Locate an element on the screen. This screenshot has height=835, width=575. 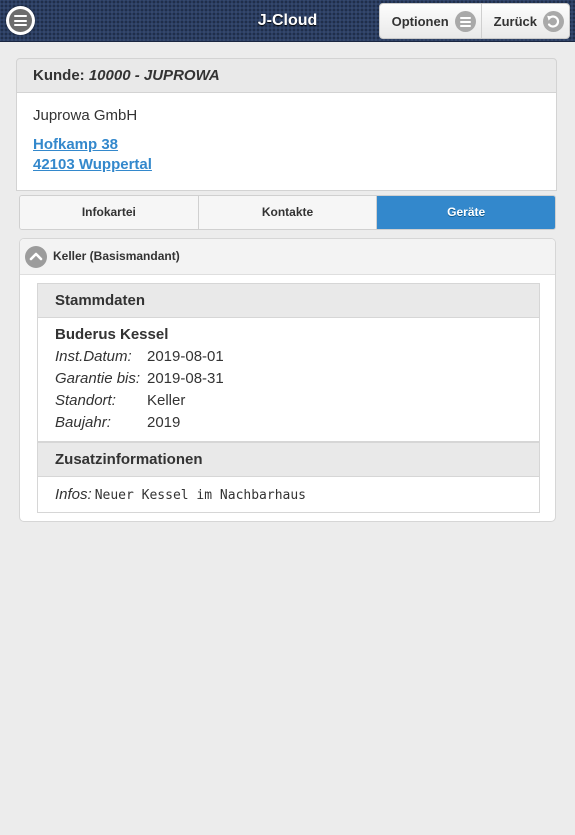
address-street-link: Hofkamp 38 is located at coordinates (75, 144).